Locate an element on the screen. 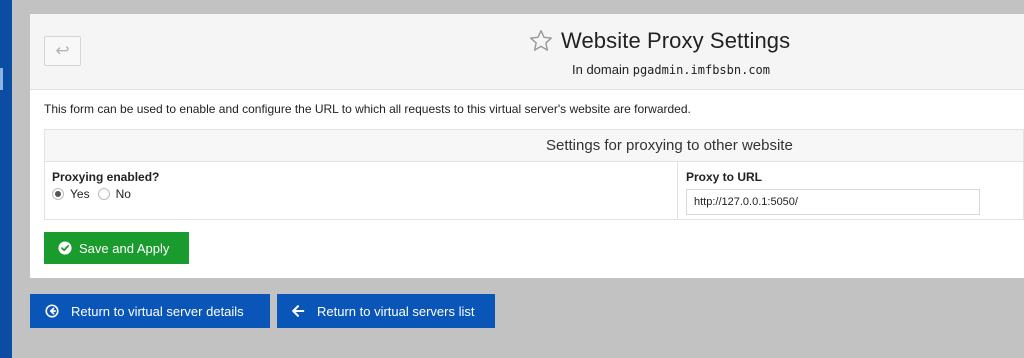  return-details-label: Return to virtual server details is located at coordinates (157, 311).